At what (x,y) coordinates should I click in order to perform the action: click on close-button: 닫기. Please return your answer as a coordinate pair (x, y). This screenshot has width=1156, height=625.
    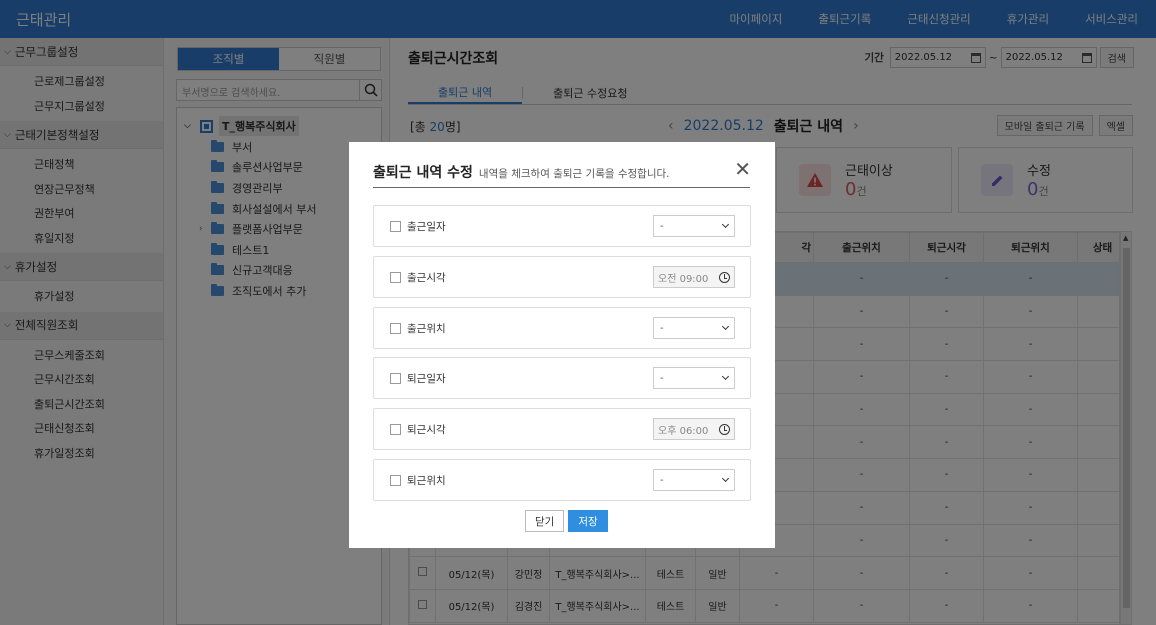
    Looking at the image, I should click on (545, 521).